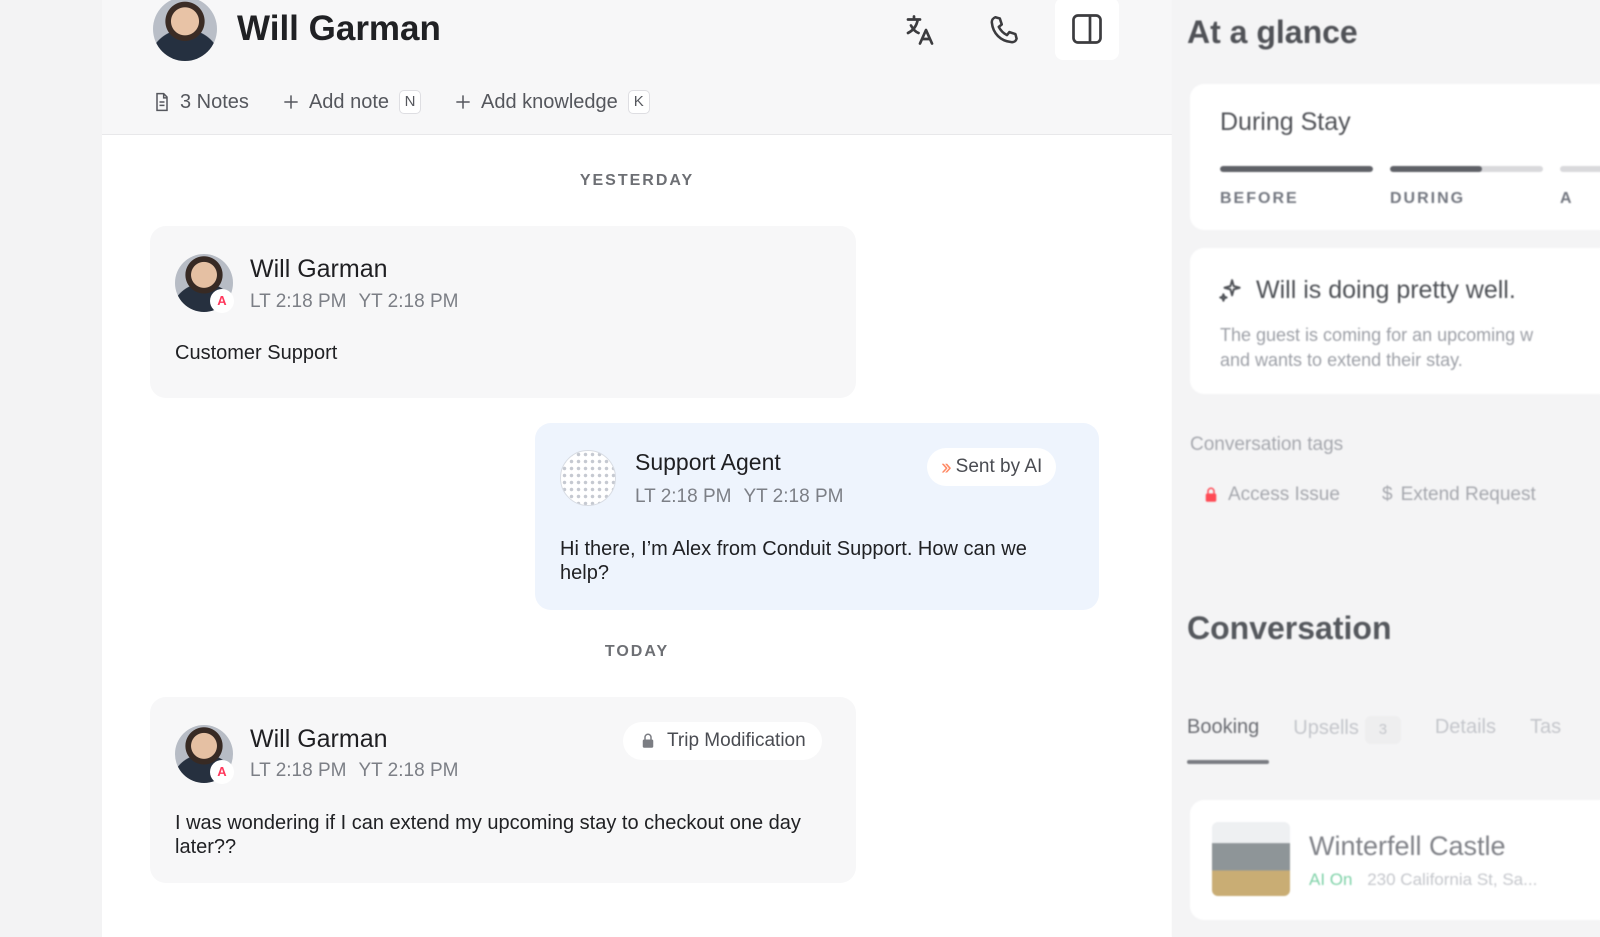 Image resolution: width=1600 pixels, height=937 pixels. I want to click on document-icon, so click(162, 102).